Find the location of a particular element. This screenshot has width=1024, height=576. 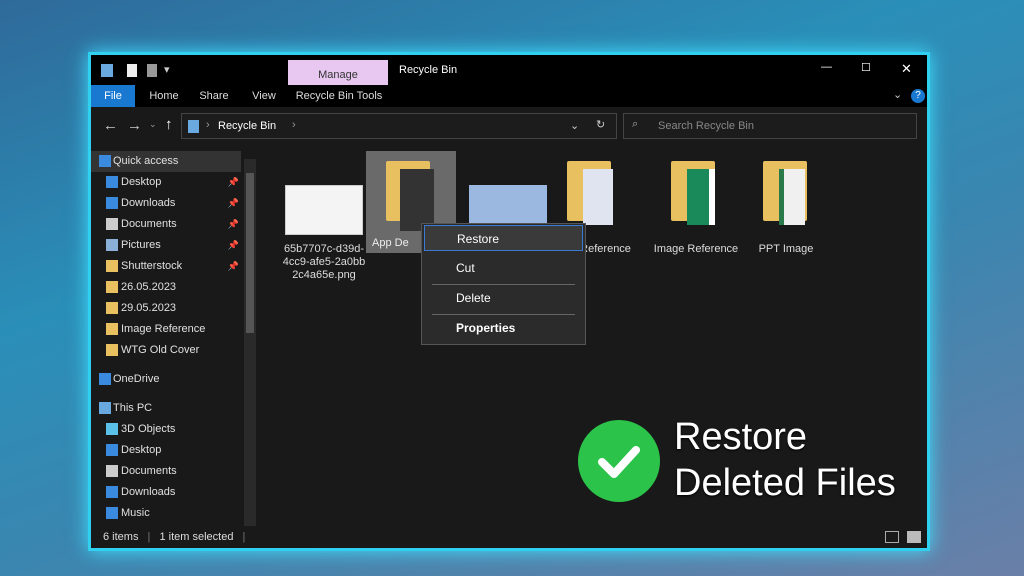

tab-share: Share is located at coordinates (214, 96).